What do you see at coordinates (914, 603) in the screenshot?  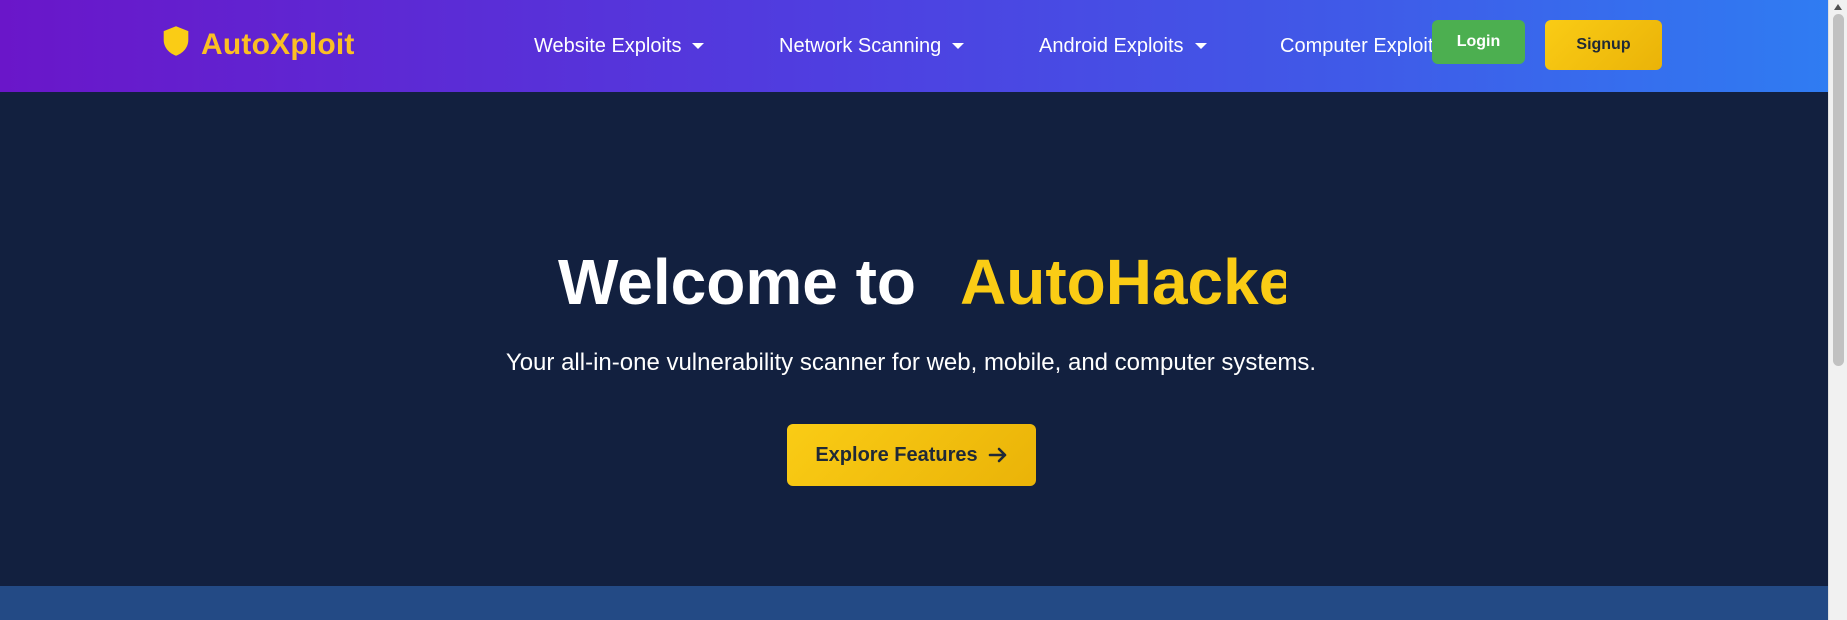 I see `next-section-edge` at bounding box center [914, 603].